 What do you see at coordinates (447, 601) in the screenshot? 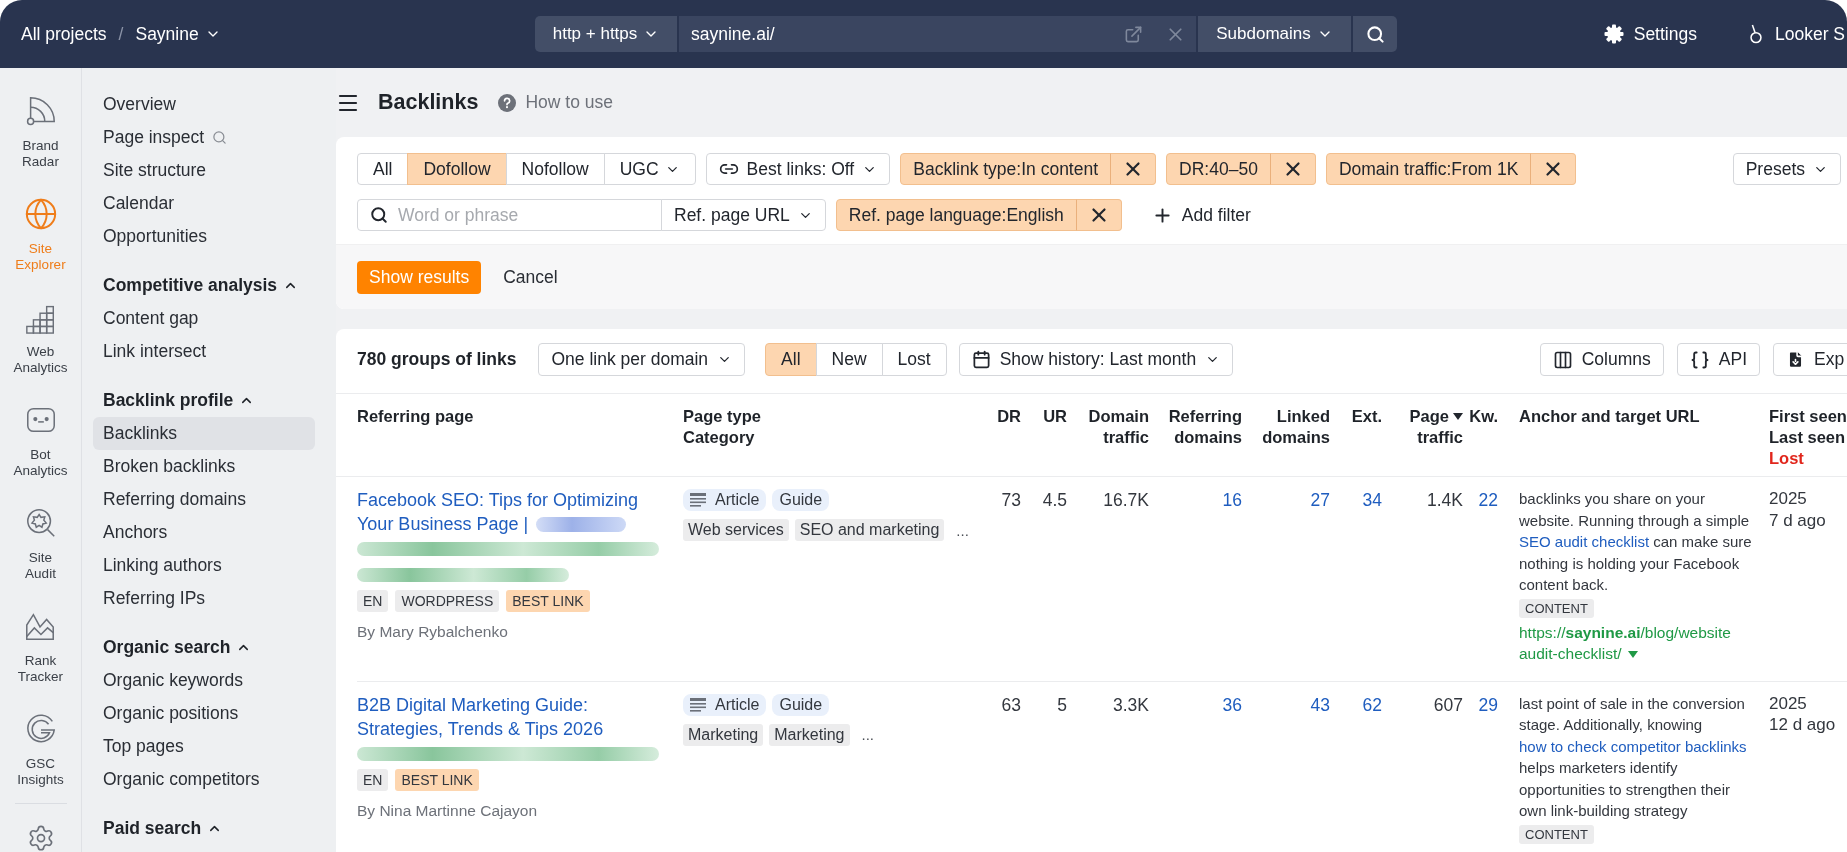
I see `page-tag: WORDPRESS` at bounding box center [447, 601].